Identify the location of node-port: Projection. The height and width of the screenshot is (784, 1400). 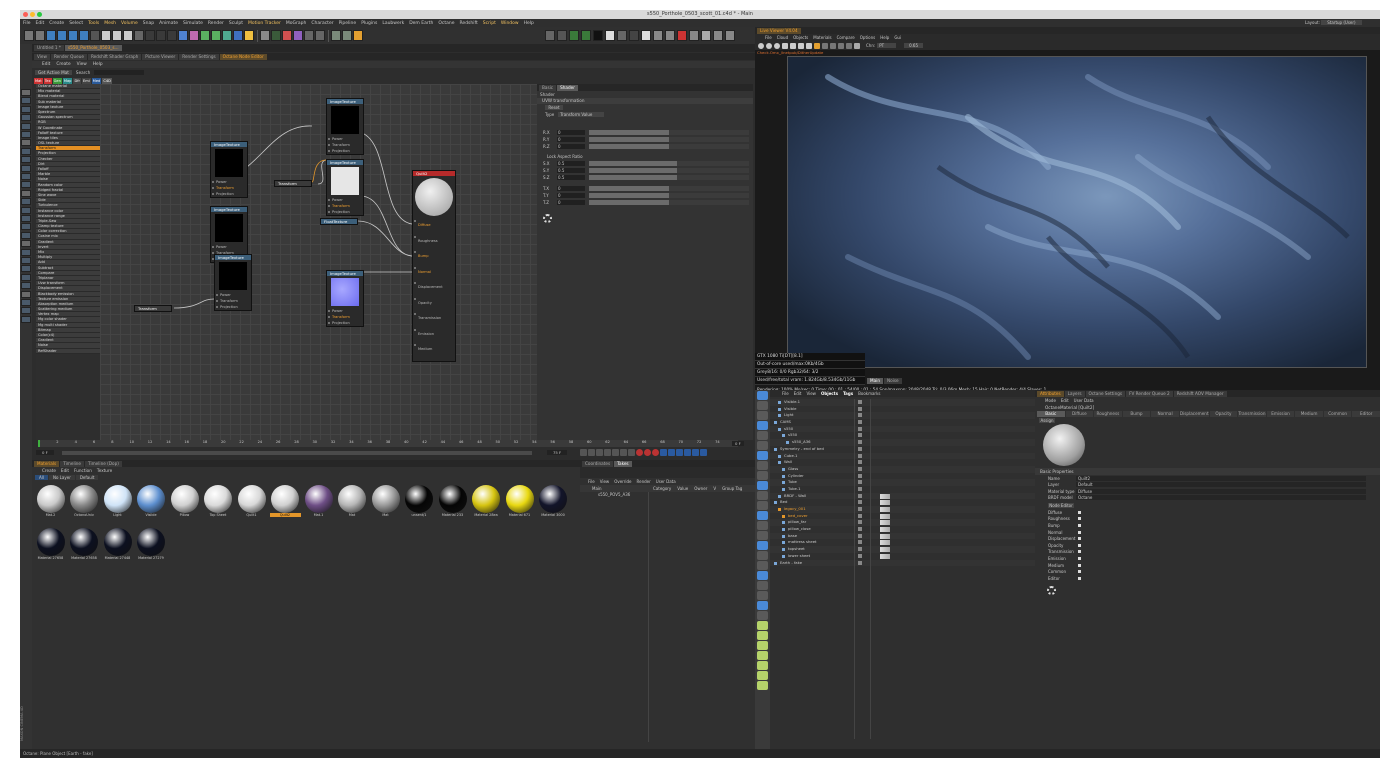
(233, 307).